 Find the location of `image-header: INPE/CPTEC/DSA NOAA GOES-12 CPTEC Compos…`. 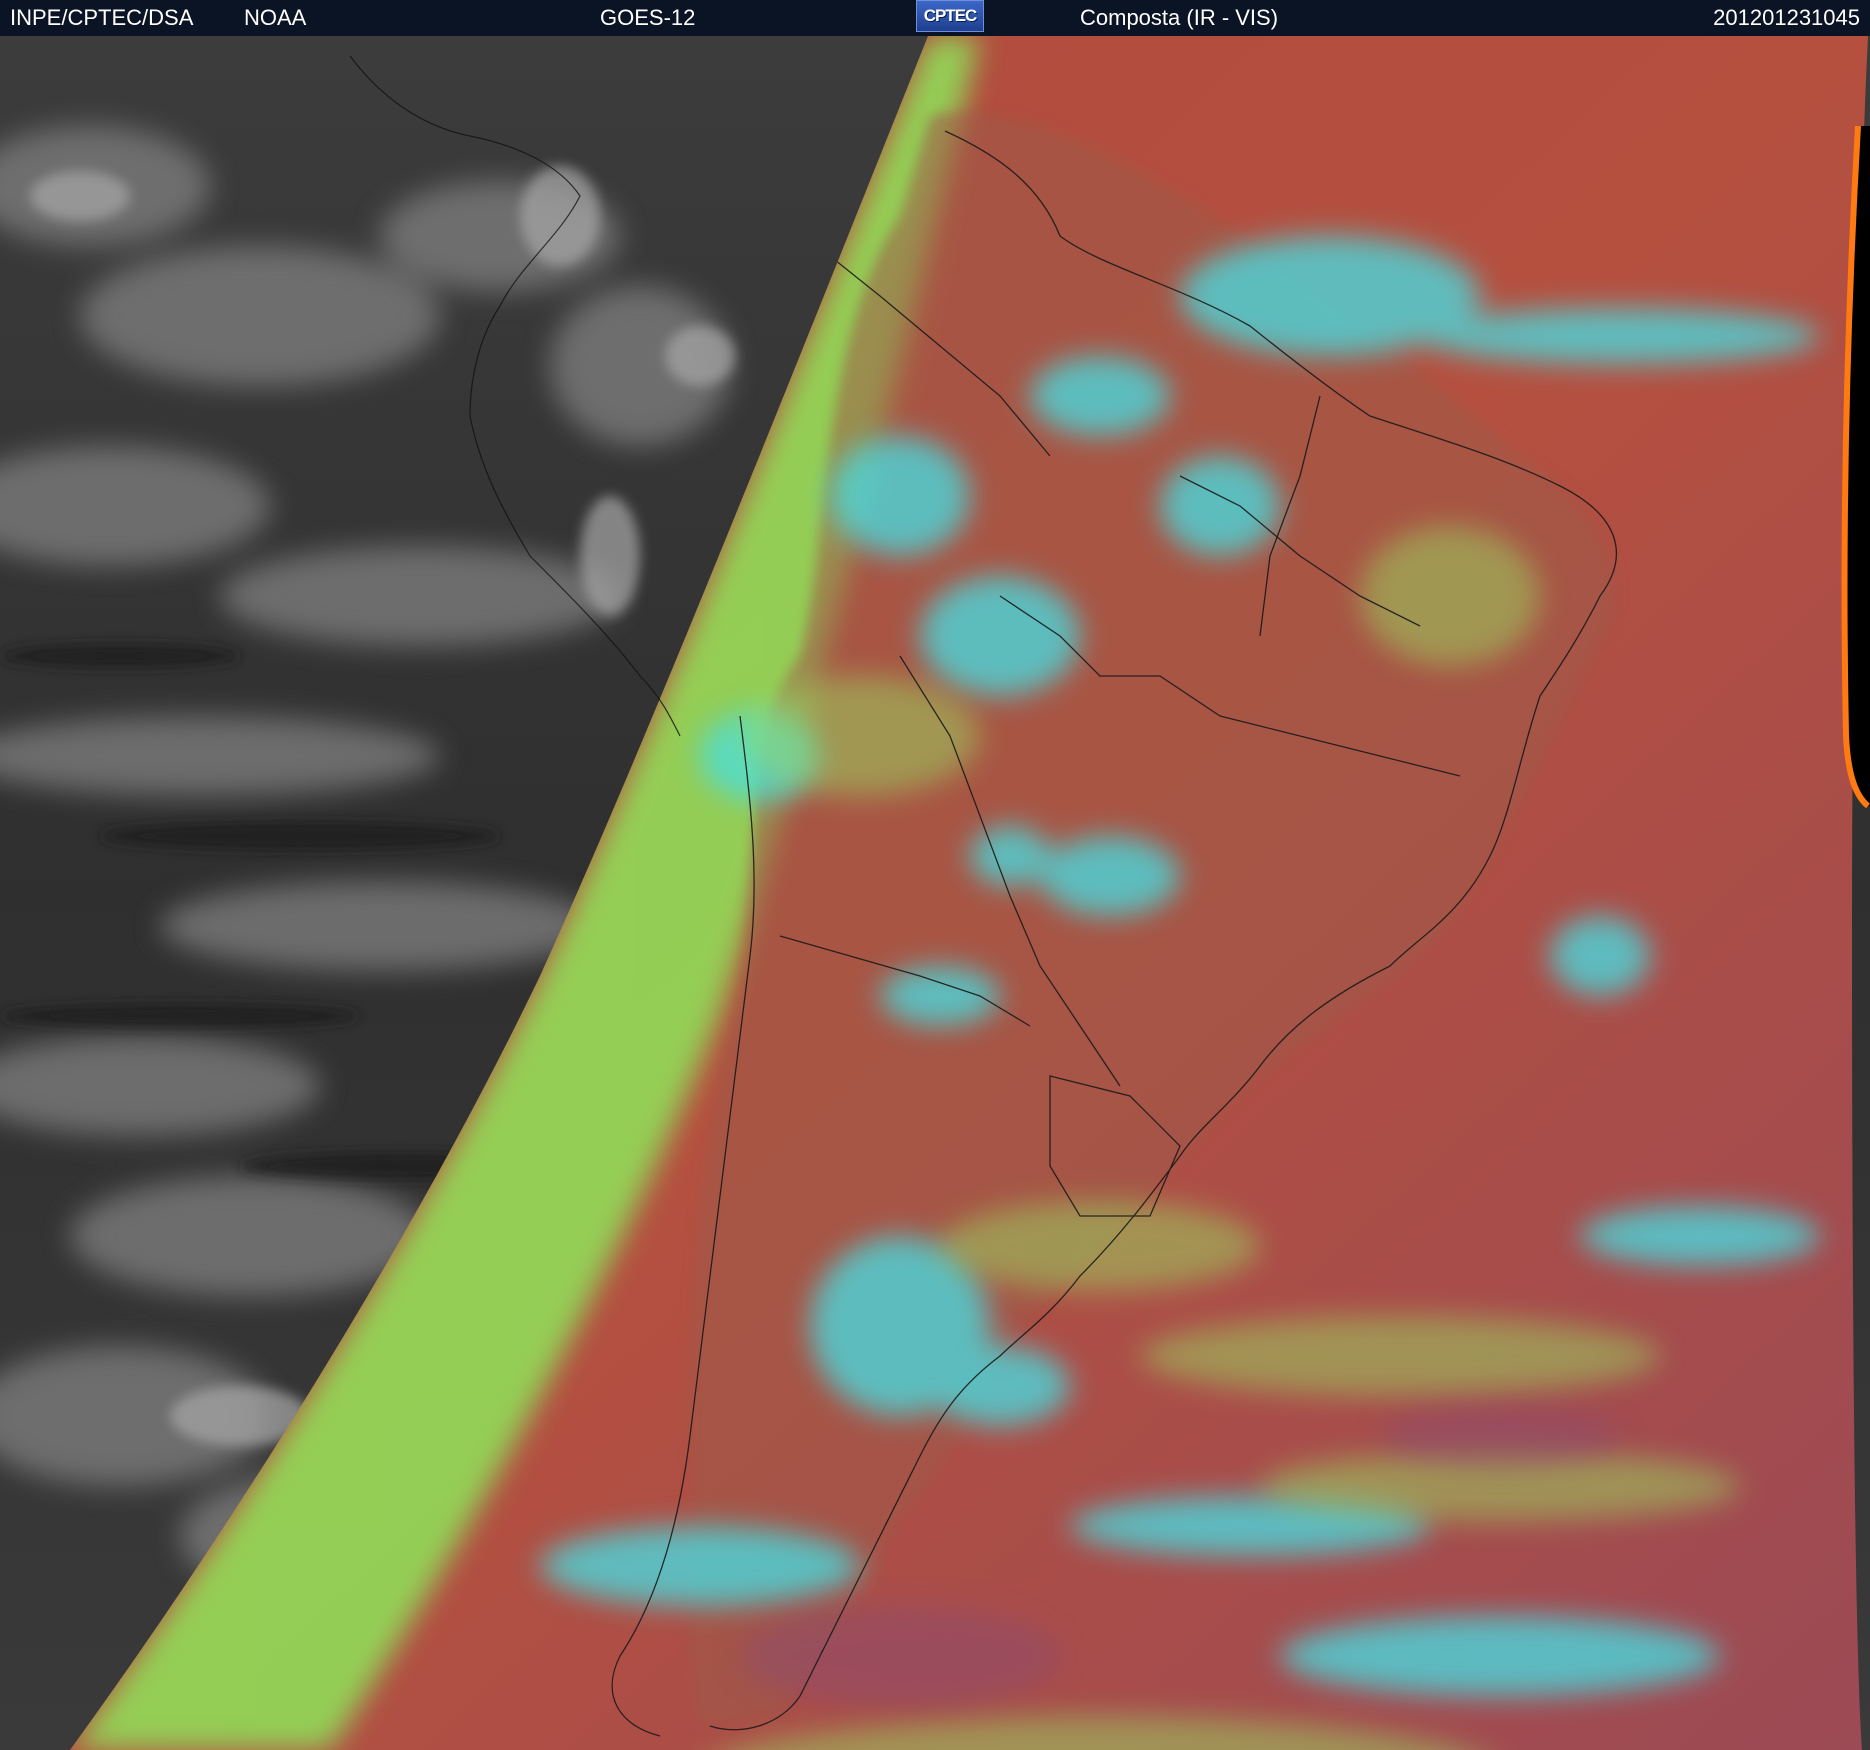

image-header: INPE/CPTEC/DSA NOAA GOES-12 CPTEC Compos… is located at coordinates (935, 18).